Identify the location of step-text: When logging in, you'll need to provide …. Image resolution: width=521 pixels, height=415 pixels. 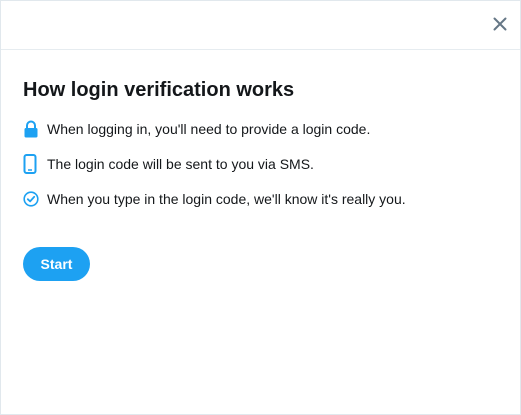
(209, 129).